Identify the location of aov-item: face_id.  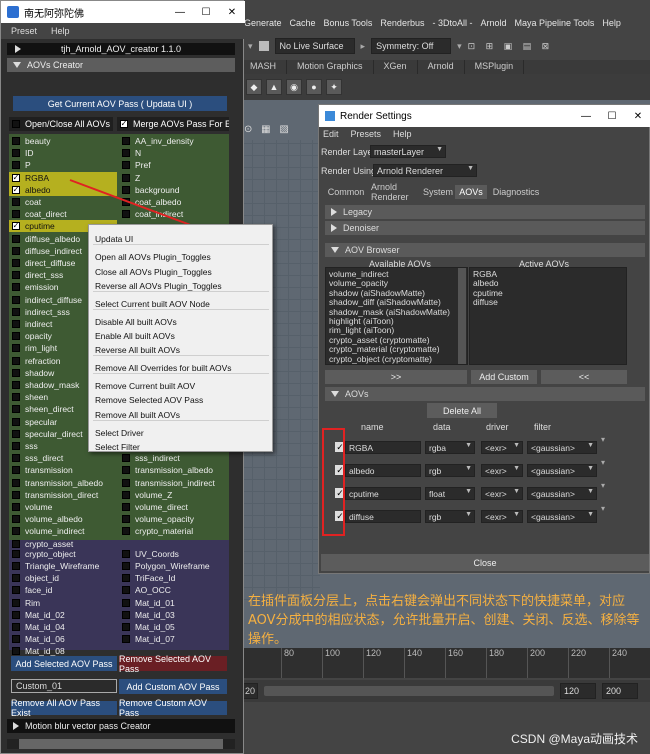
(63, 590).